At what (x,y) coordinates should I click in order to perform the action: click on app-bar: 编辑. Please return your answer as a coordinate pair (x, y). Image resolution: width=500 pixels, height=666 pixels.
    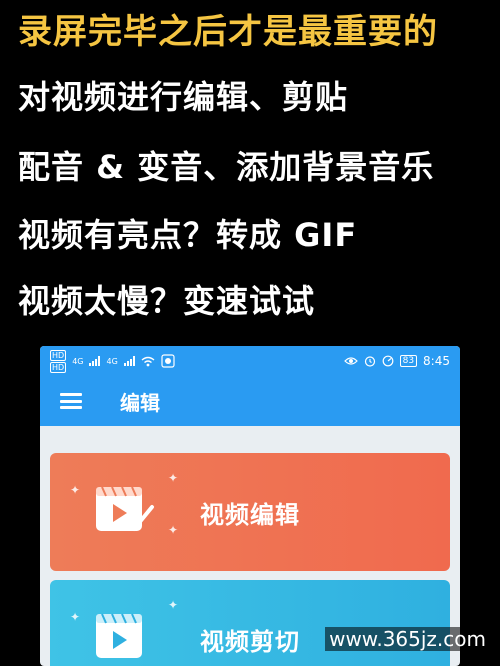
    Looking at the image, I should click on (250, 401).